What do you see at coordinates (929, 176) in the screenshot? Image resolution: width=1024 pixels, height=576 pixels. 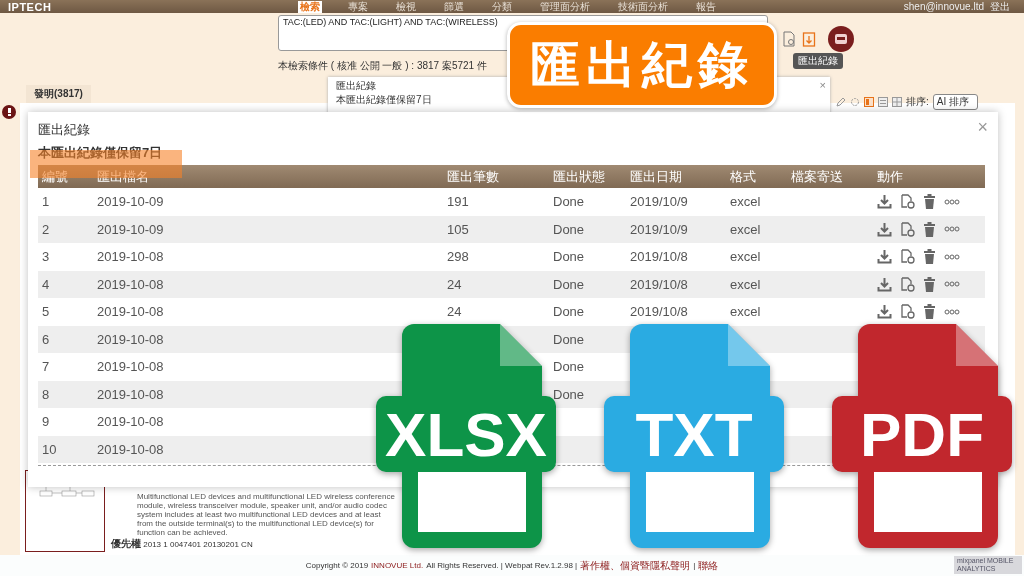 I see `column-header: 動作` at bounding box center [929, 176].